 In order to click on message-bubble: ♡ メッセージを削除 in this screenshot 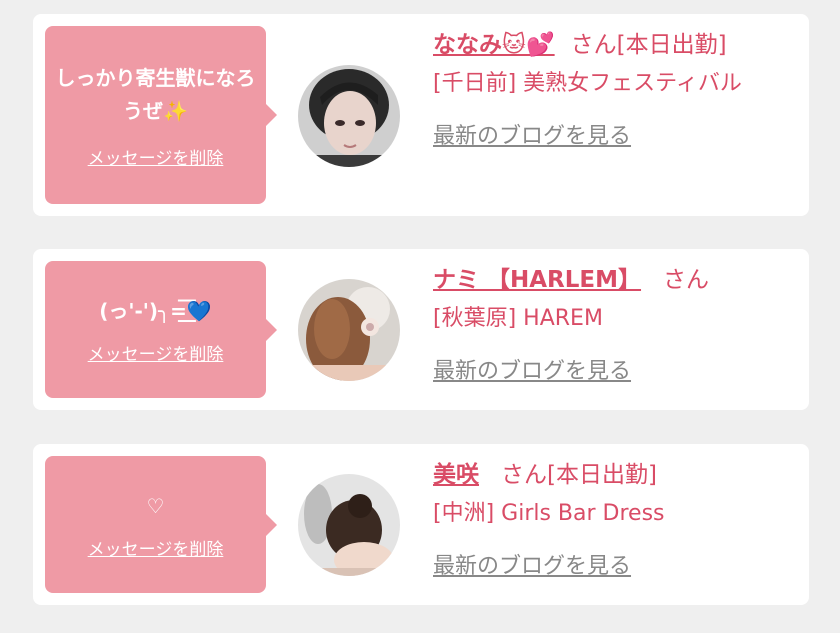, I will do `click(161, 524)`.